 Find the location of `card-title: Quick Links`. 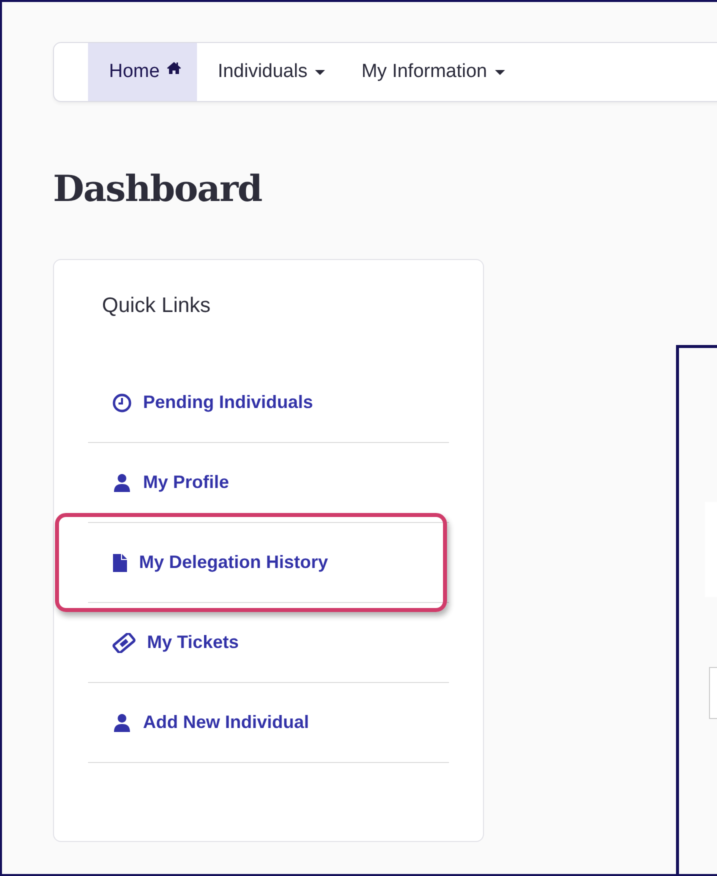

card-title: Quick Links is located at coordinates (156, 306).